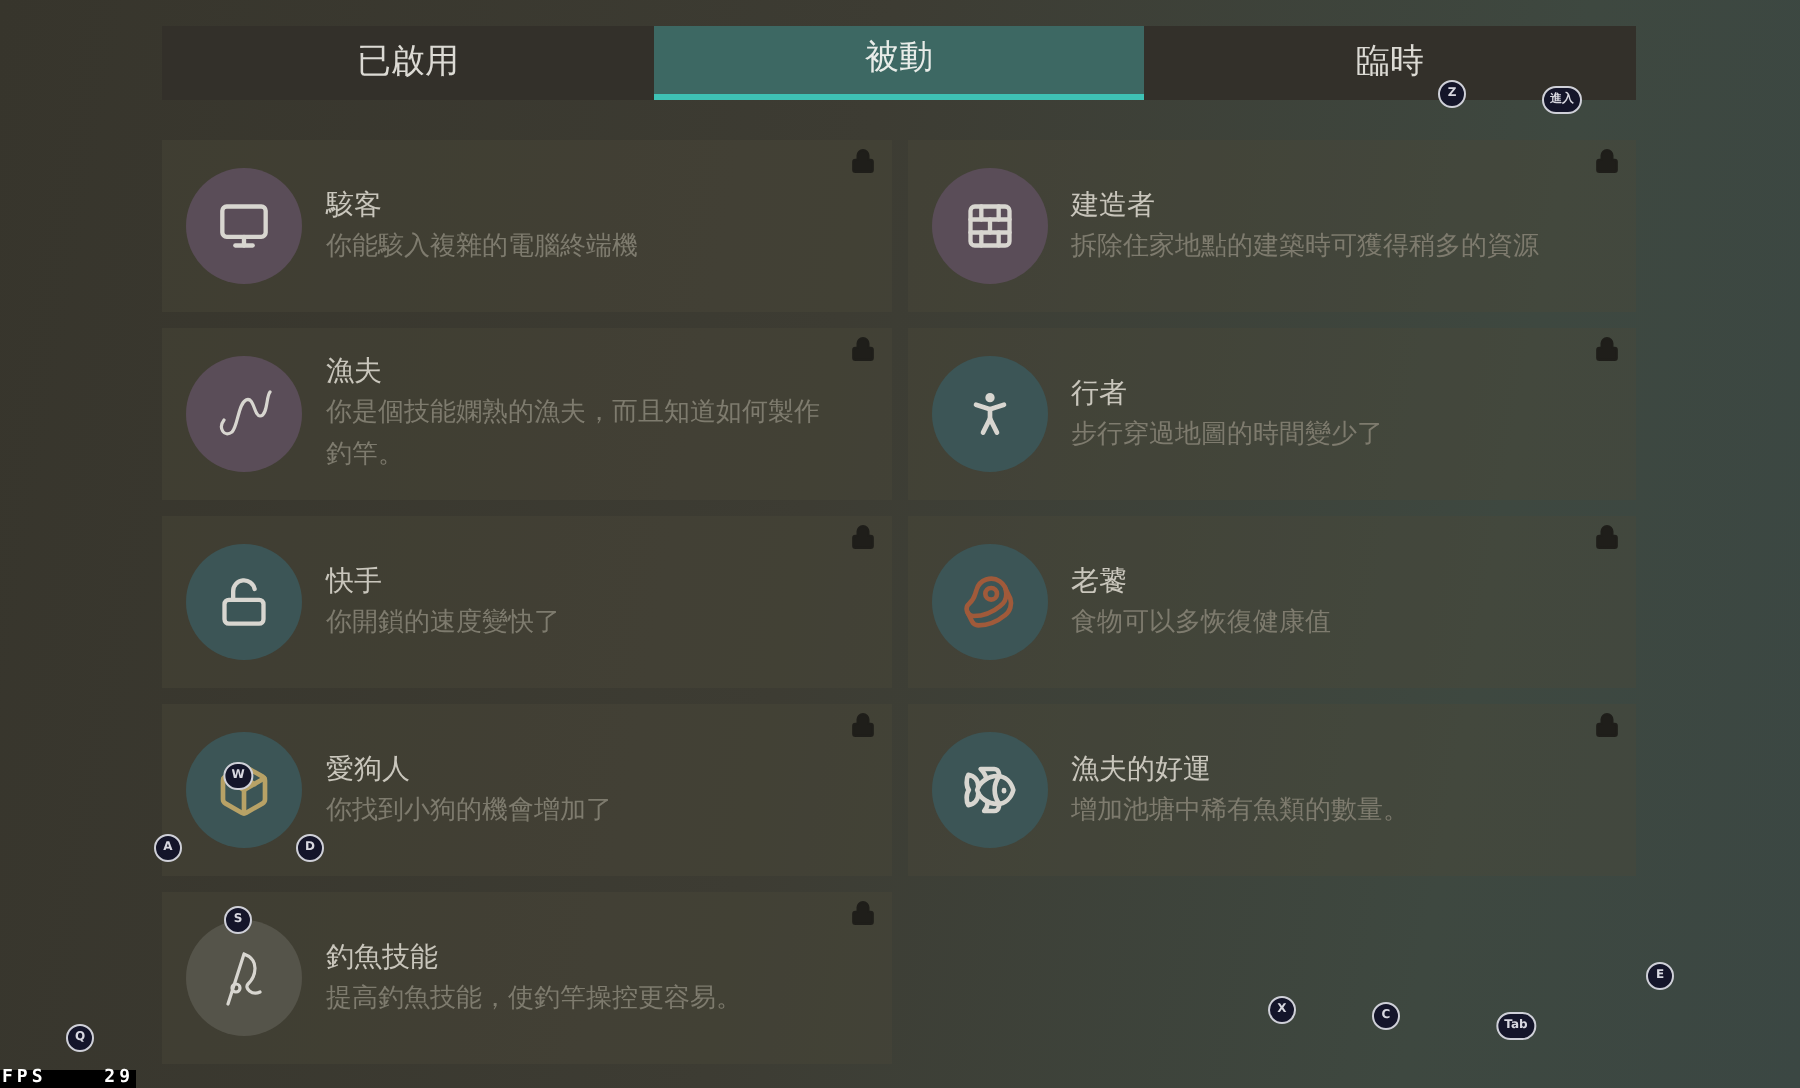  Describe the element at coordinates (470, 811) in the screenshot. I see `perk-description: 你找到小狗的機會增加了` at that location.